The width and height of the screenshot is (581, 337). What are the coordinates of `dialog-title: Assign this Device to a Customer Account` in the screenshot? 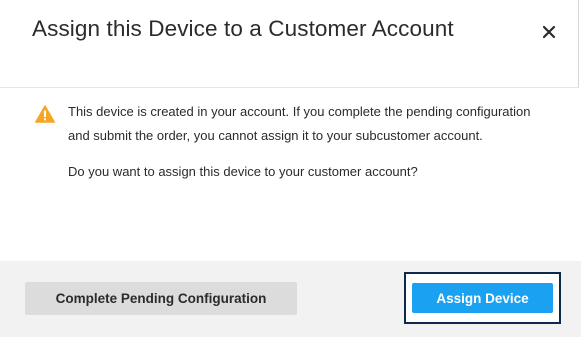 It's located at (243, 28).